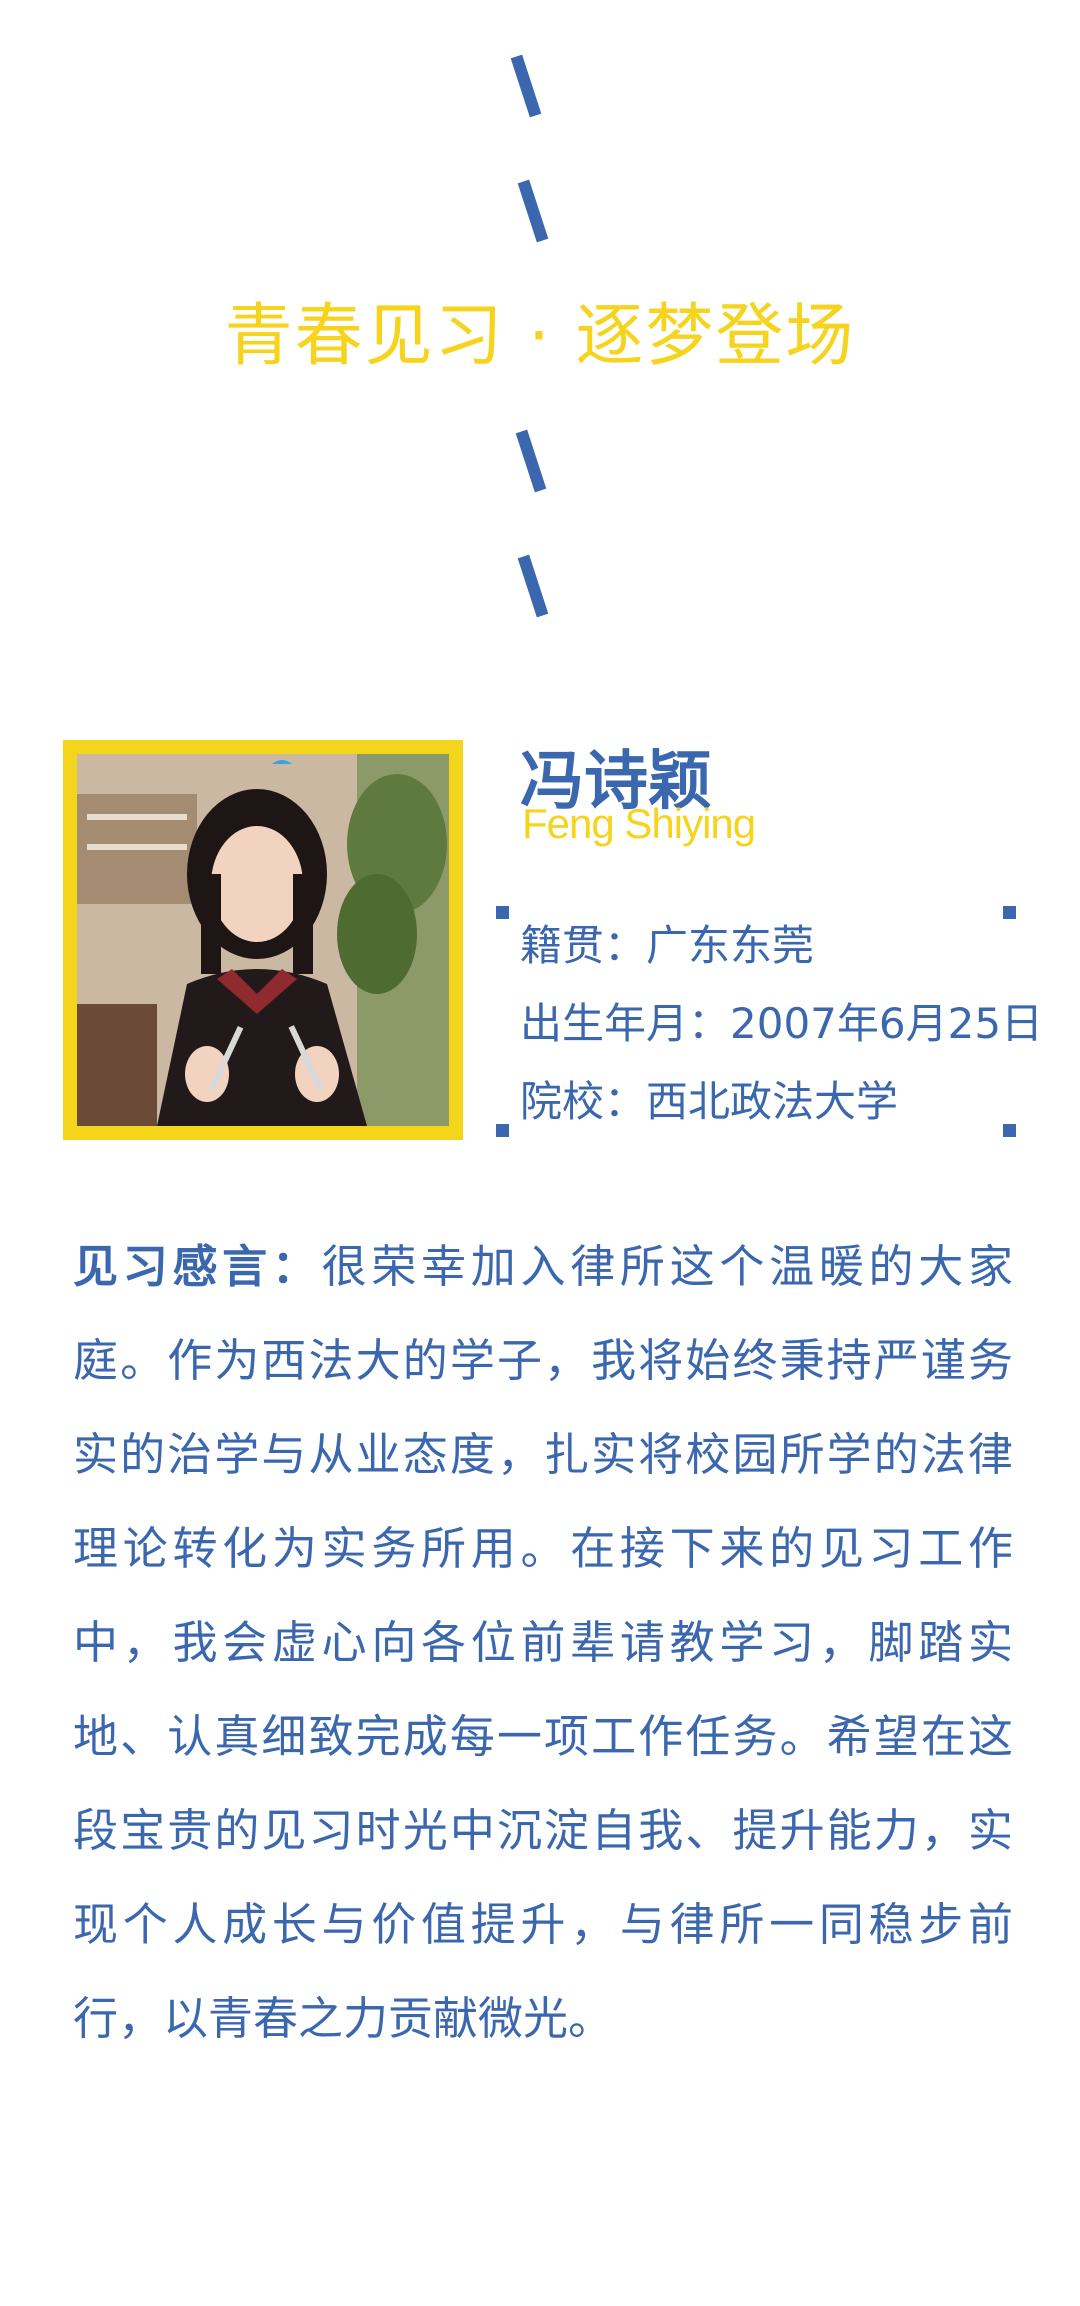 This screenshot has height=2306, width=1080. Describe the element at coordinates (1009, 1130) in the screenshot. I see `info-corner-bottom-right` at that location.